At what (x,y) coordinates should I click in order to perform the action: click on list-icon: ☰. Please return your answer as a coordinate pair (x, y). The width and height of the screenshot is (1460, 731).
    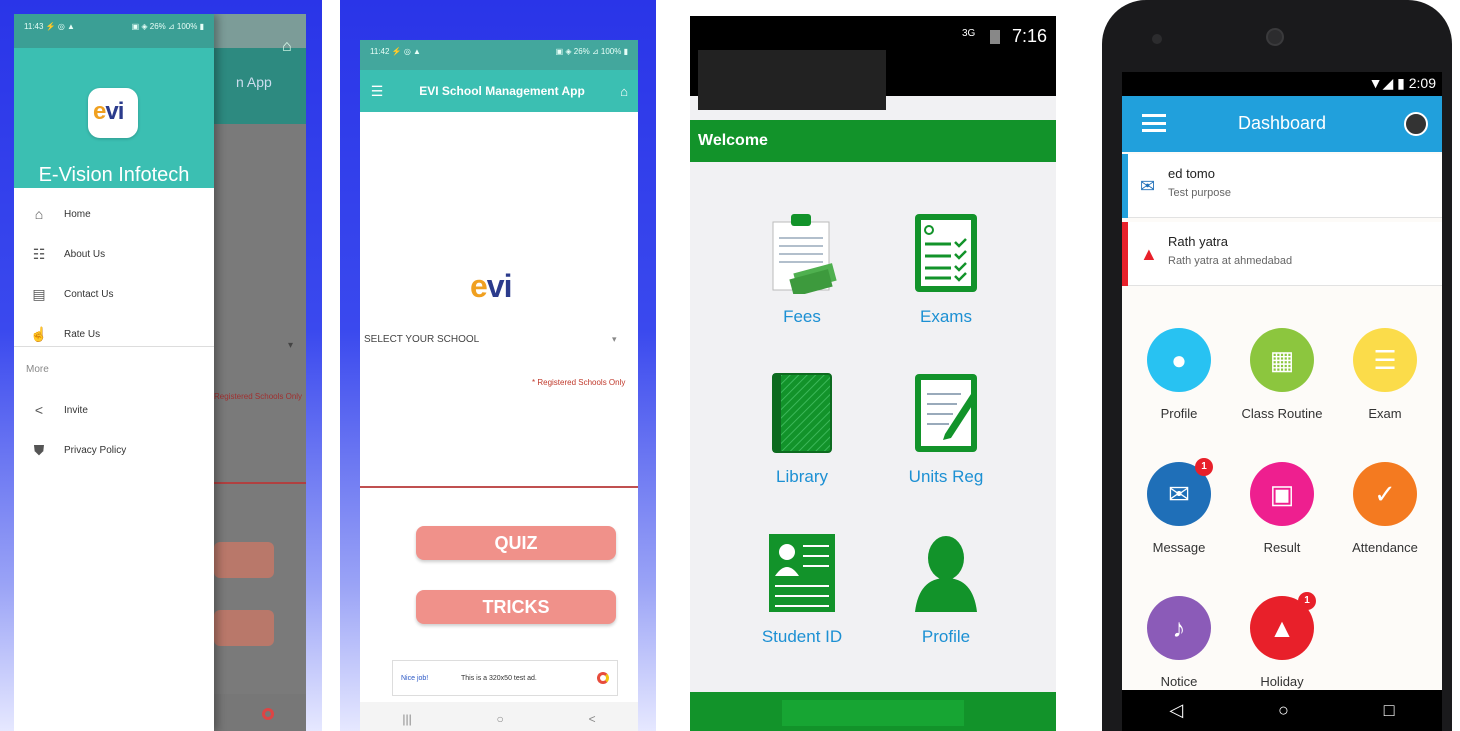
    Looking at the image, I should click on (1385, 360).